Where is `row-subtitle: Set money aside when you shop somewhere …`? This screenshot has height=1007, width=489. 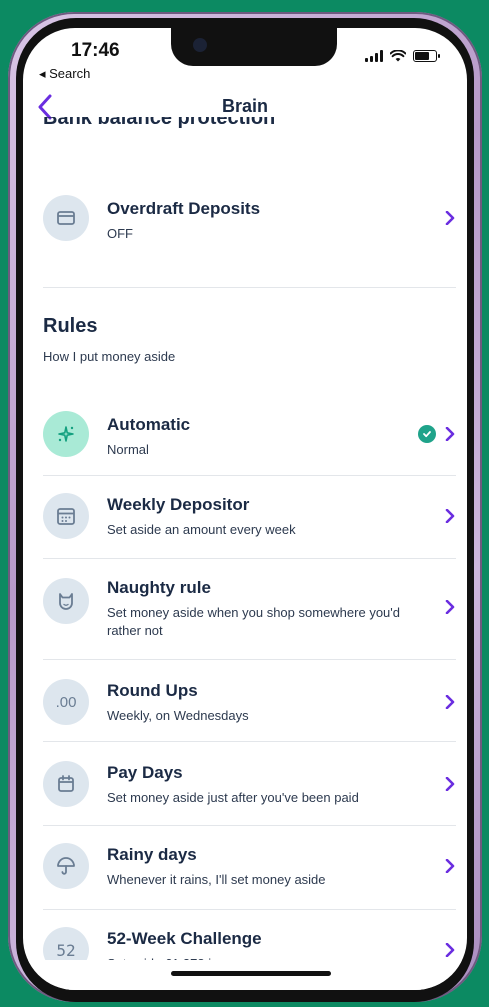 row-subtitle: Set money aside when you shop somewhere … is located at coordinates (253, 621).